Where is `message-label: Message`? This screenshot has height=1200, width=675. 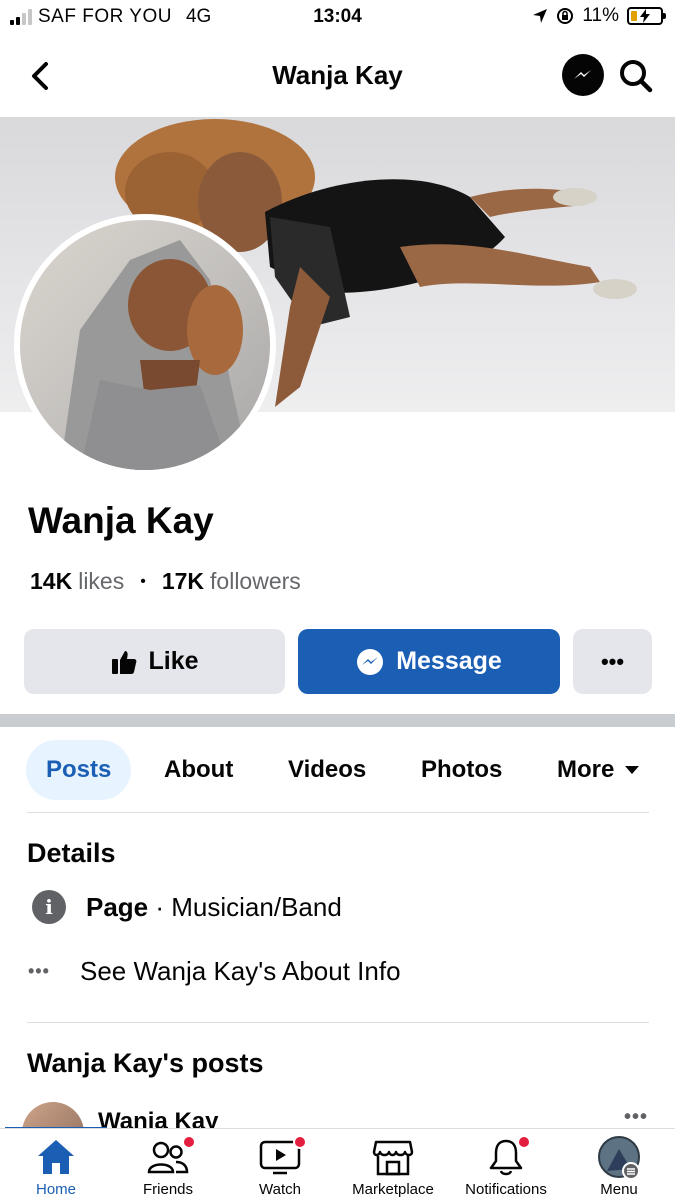 message-label: Message is located at coordinates (449, 661).